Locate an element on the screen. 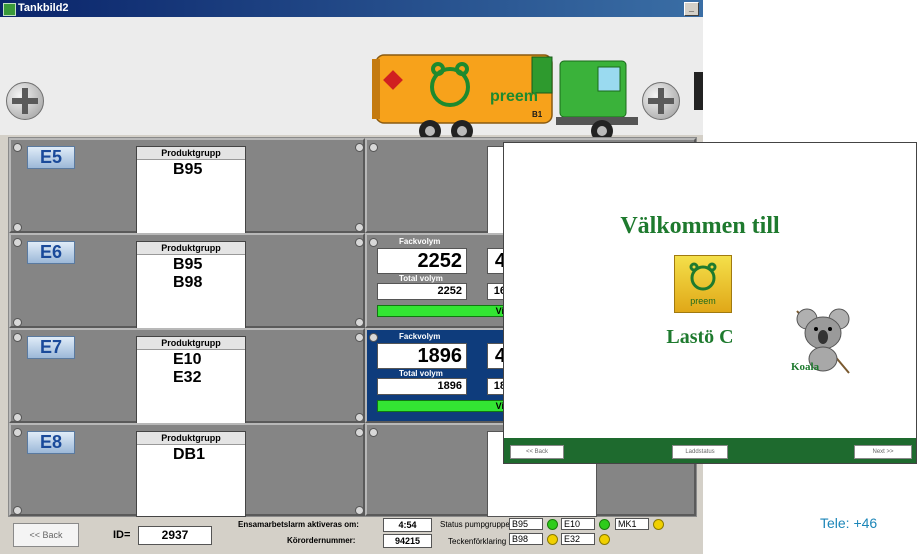 Image resolution: width=917 pixels, height=554 pixels. id-label: ID= is located at coordinates (122, 535).